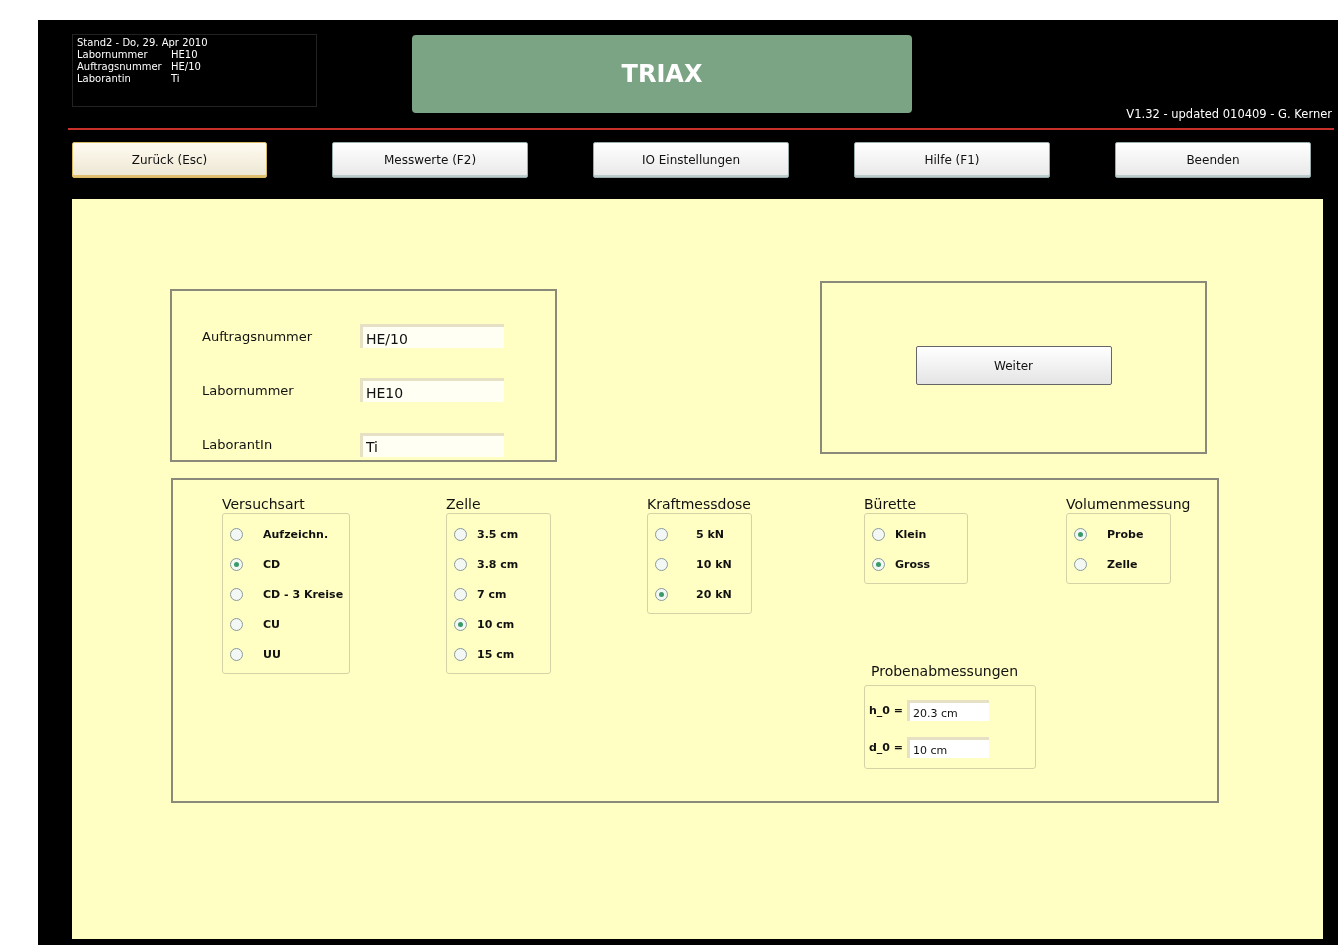 The height and width of the screenshot is (945, 1338). What do you see at coordinates (464, 504) in the screenshot?
I see `group-title: Zelle` at bounding box center [464, 504].